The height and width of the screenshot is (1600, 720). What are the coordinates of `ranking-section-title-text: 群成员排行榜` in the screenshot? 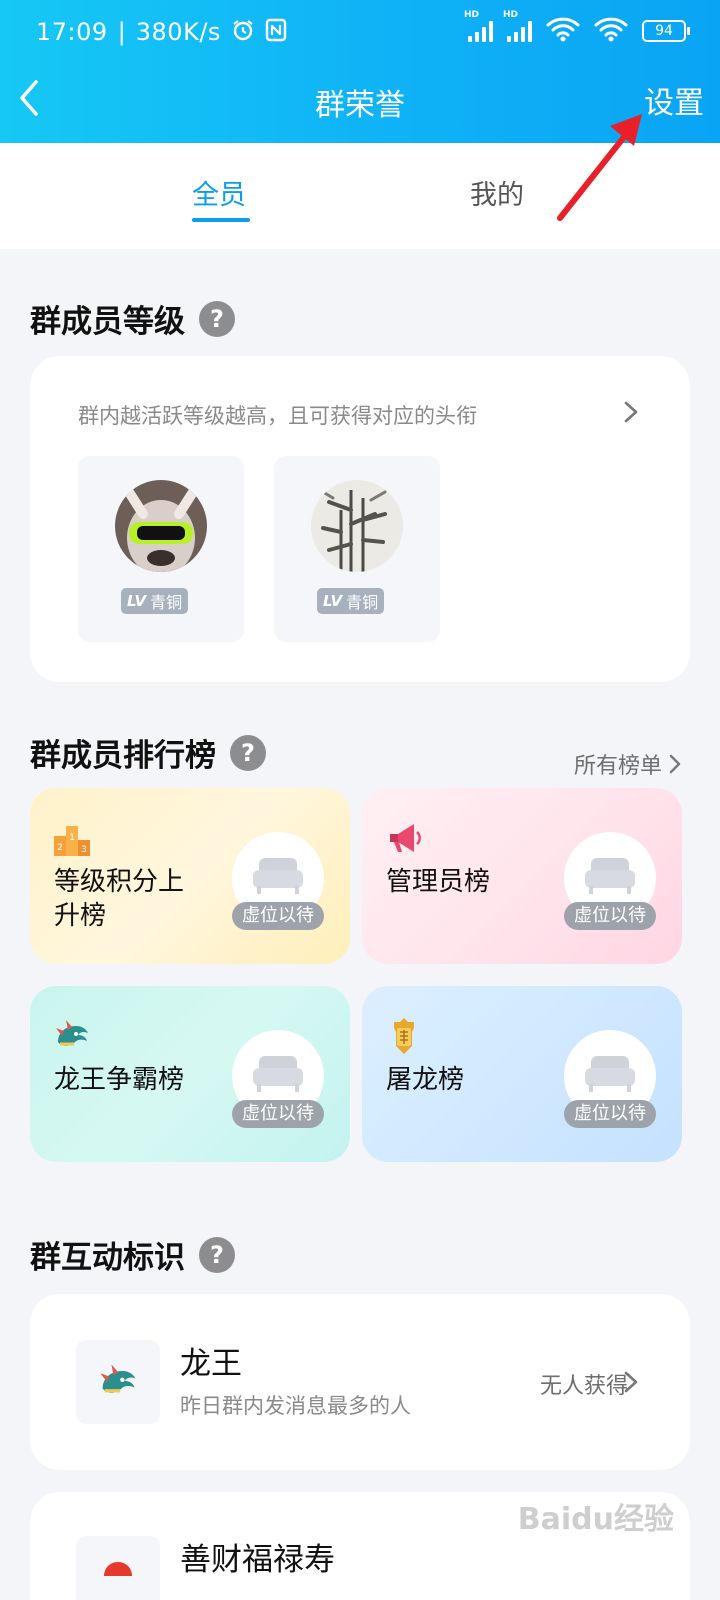 It's located at (123, 756).